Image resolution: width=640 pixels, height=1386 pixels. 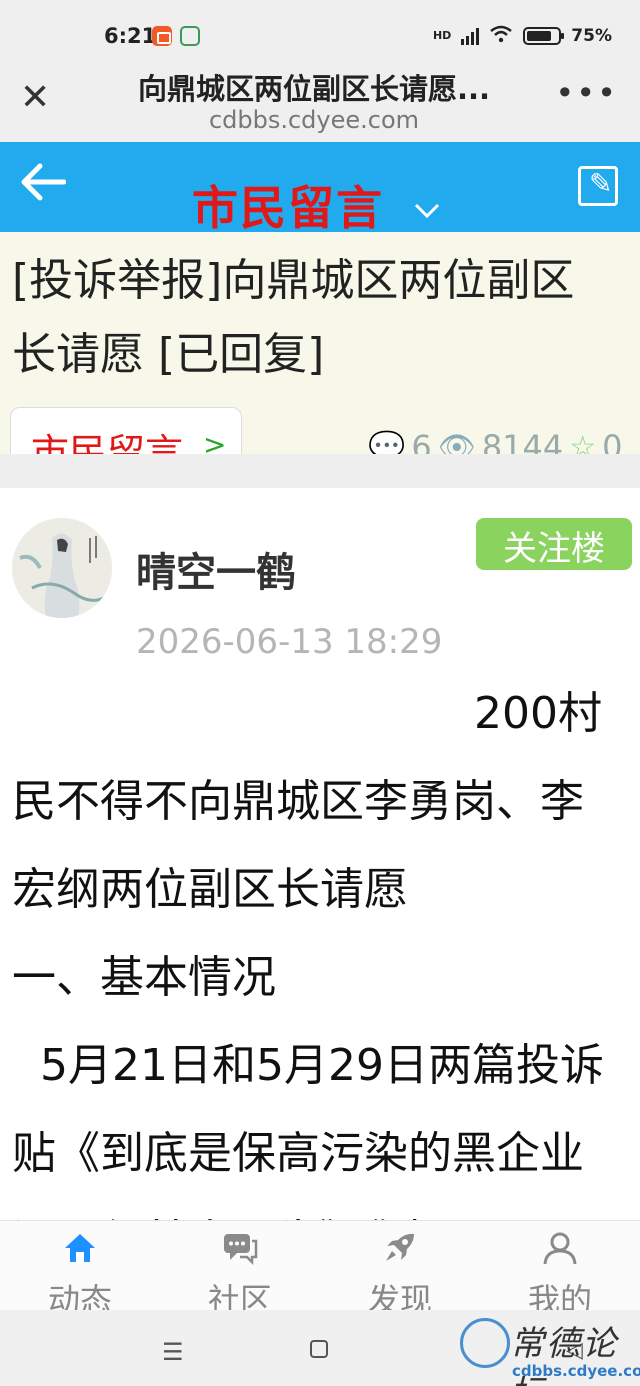 What do you see at coordinates (62, 568) in the screenshot?
I see `avatar` at bounding box center [62, 568].